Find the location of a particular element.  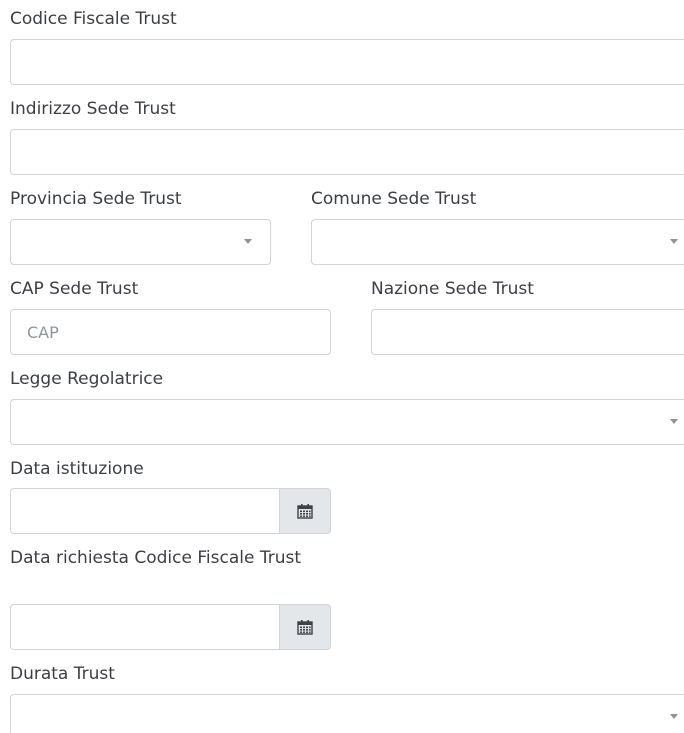

legge-chevron-down-icon is located at coordinates (674, 421).